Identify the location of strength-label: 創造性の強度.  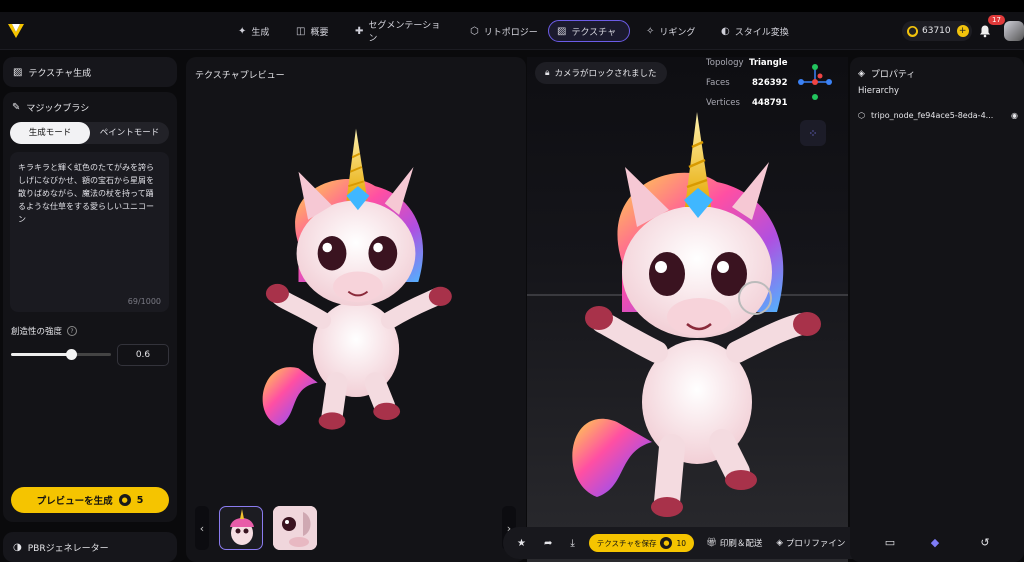
(37, 332).